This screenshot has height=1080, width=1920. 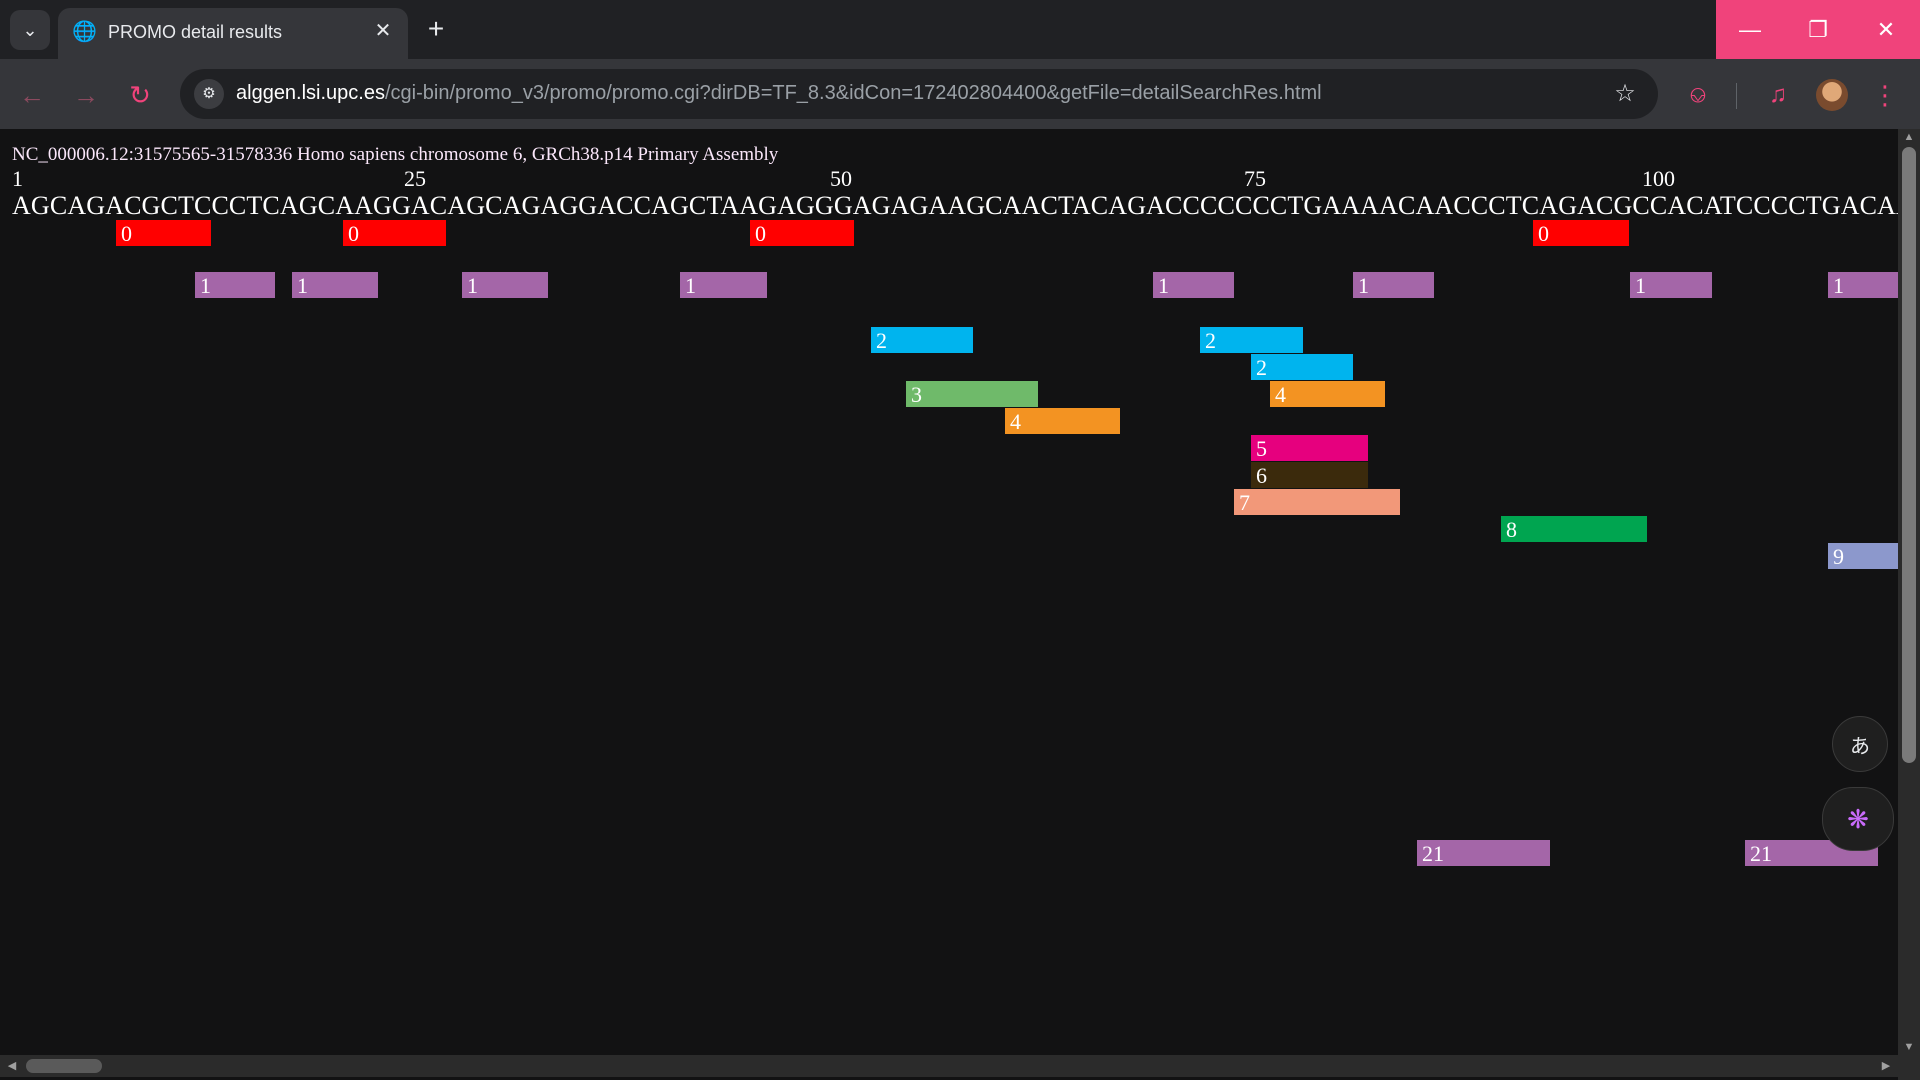 I want to click on scroll-right-icon: ▶, so click(x=1886, y=1066).